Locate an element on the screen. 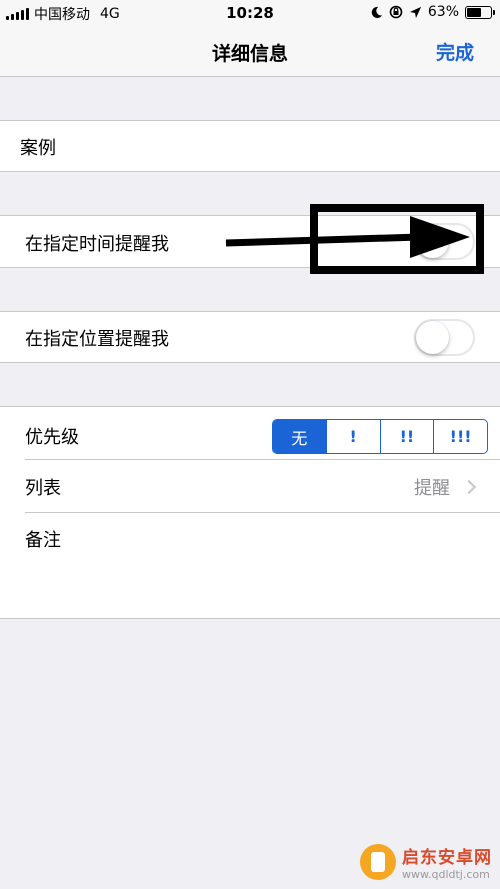 Image resolution: width=500 pixels, height=889 pixels. chevron-right-icon is located at coordinates (469, 487).